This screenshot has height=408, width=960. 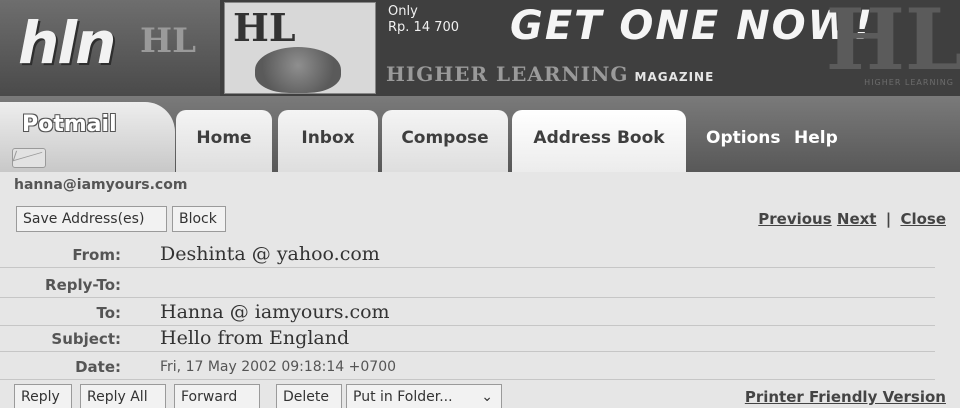 I want to click on ad-title-text: HIGHER LEARNING, so click(x=507, y=74).